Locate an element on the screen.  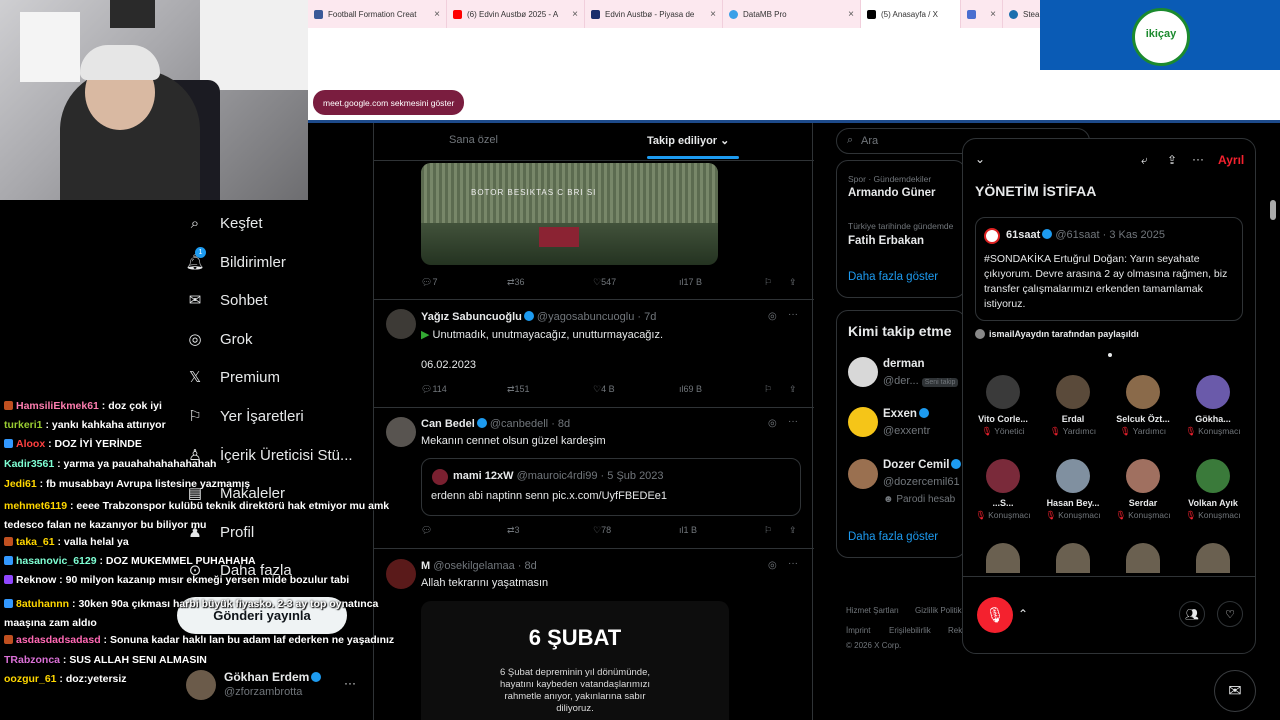
author-name: M is located at coordinates (425, 566).